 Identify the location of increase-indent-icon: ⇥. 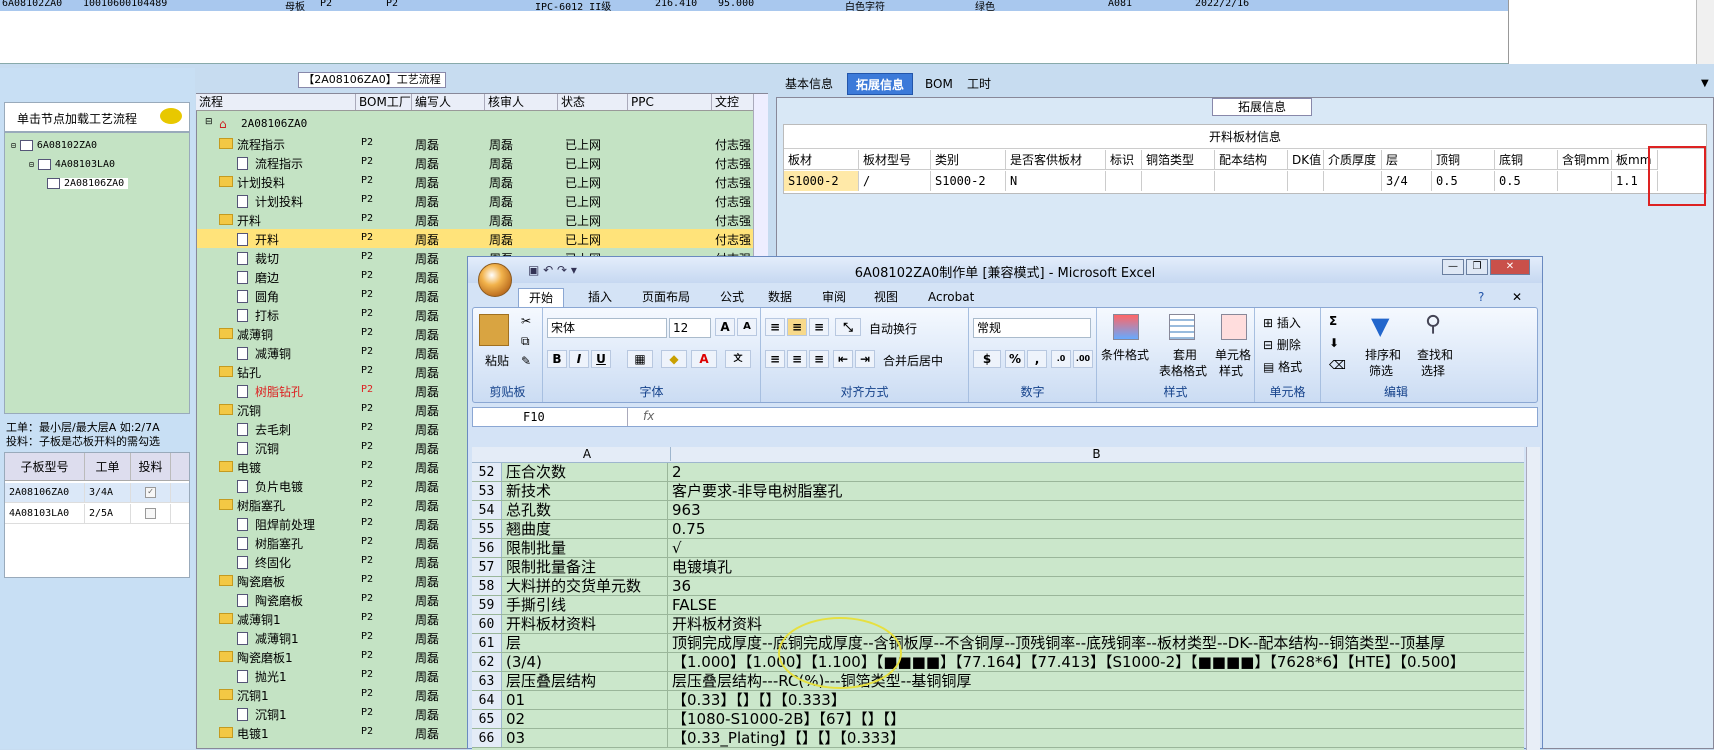
(865, 359).